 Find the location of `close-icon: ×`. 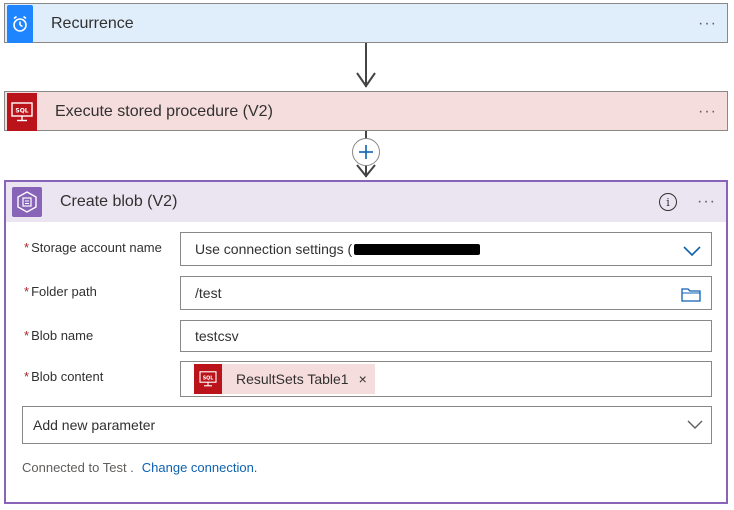

close-icon: × is located at coordinates (363, 379).